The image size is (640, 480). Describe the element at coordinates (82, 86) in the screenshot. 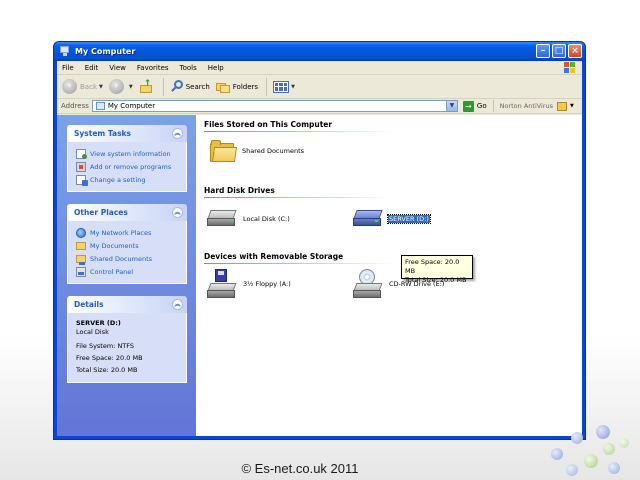

I see `back-button: ‹ Back ▼` at that location.